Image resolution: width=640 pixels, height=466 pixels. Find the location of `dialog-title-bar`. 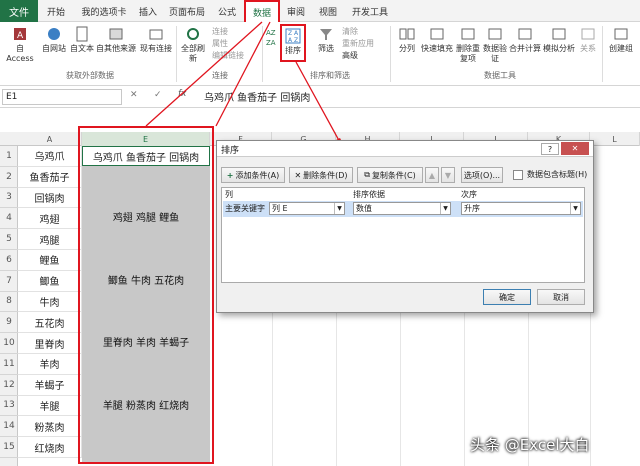

dialog-title-bar is located at coordinates (405, 149).